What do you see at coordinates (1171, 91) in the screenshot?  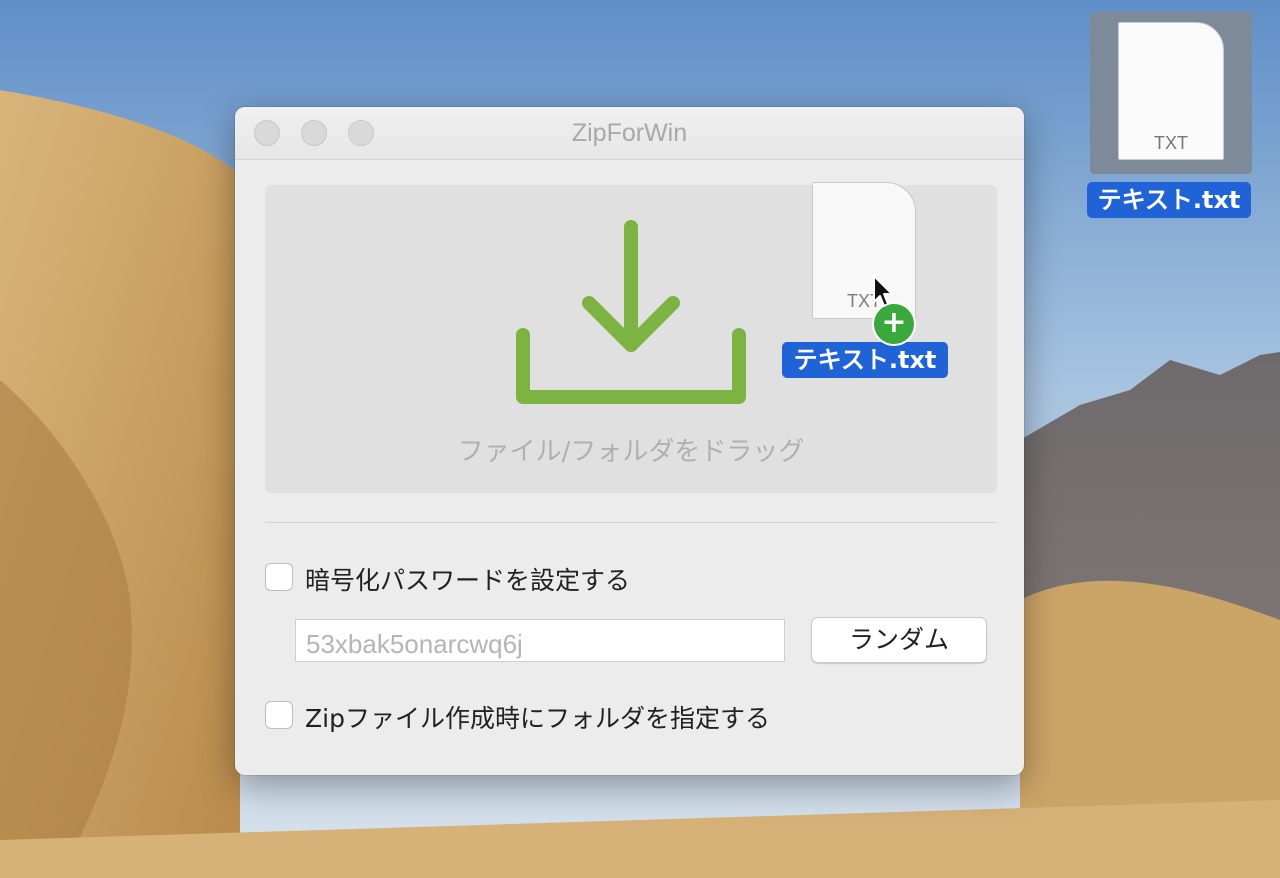 I see `text-file-icon: TXT` at bounding box center [1171, 91].